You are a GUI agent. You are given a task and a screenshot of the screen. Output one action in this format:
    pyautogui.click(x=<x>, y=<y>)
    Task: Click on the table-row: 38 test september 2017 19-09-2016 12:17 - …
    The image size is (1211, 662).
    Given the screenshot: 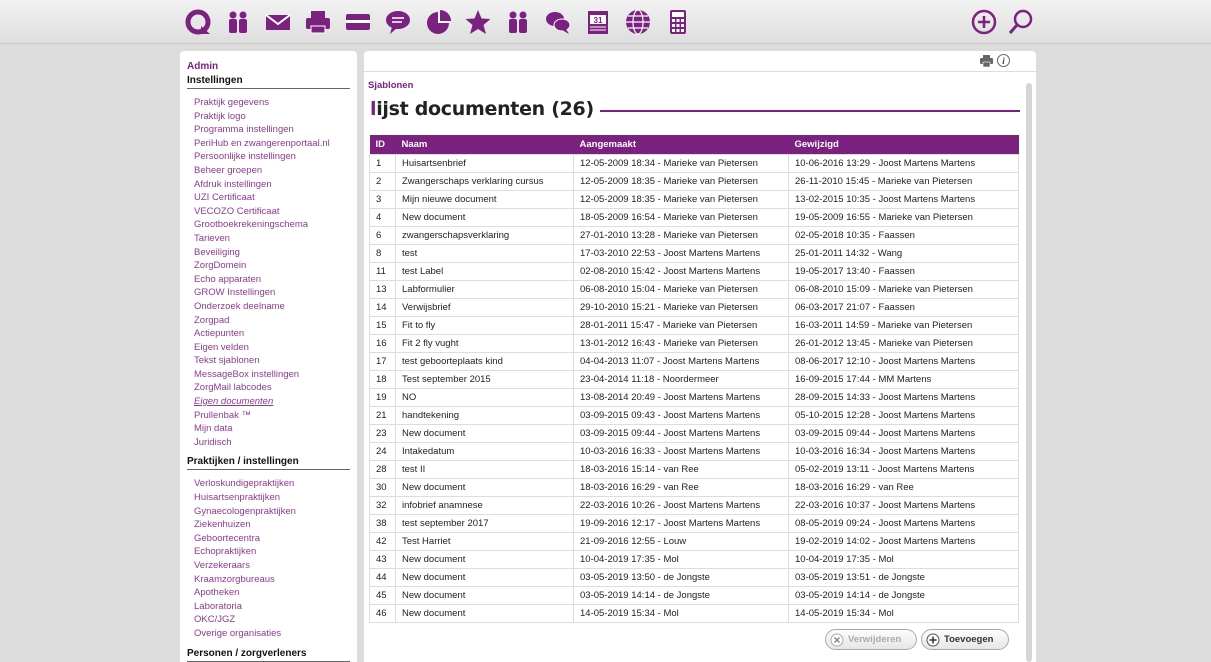 What is the action you would take?
    pyautogui.click(x=694, y=523)
    